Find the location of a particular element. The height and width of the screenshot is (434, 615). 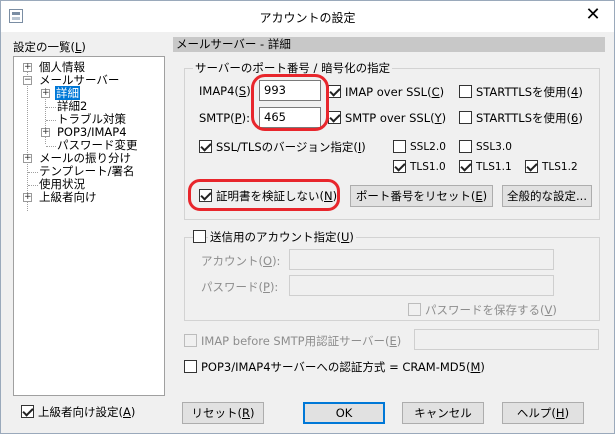

panel-header: メールサーバー - 詳細 is located at coordinates (389, 44).